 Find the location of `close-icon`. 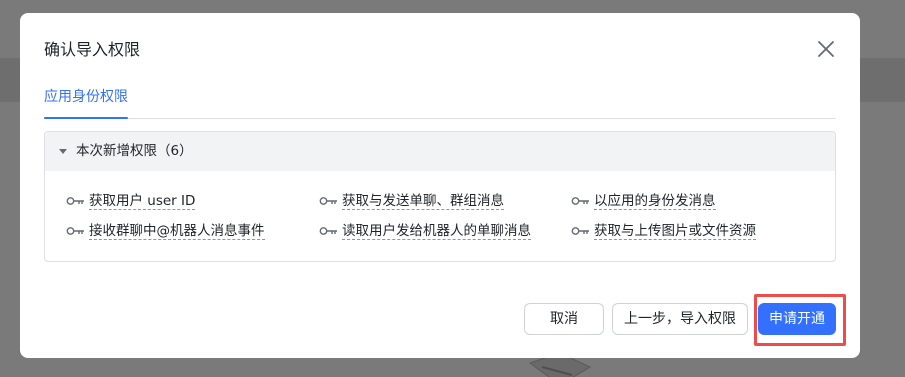

close-icon is located at coordinates (826, 49).